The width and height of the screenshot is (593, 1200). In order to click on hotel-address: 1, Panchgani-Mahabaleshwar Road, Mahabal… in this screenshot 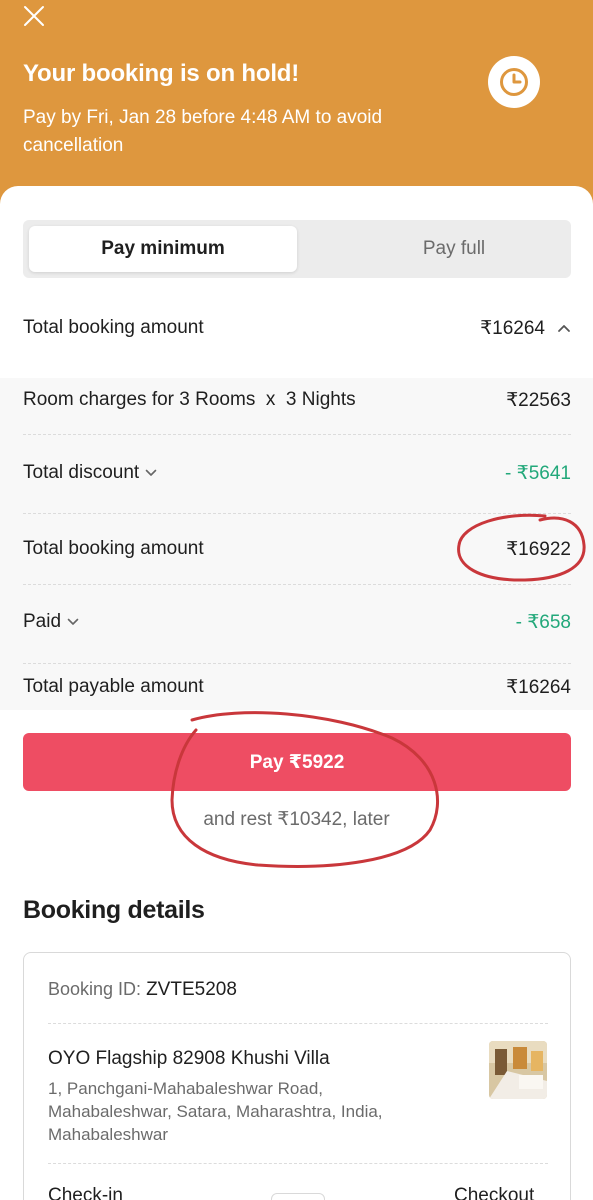, I will do `click(215, 1111)`.